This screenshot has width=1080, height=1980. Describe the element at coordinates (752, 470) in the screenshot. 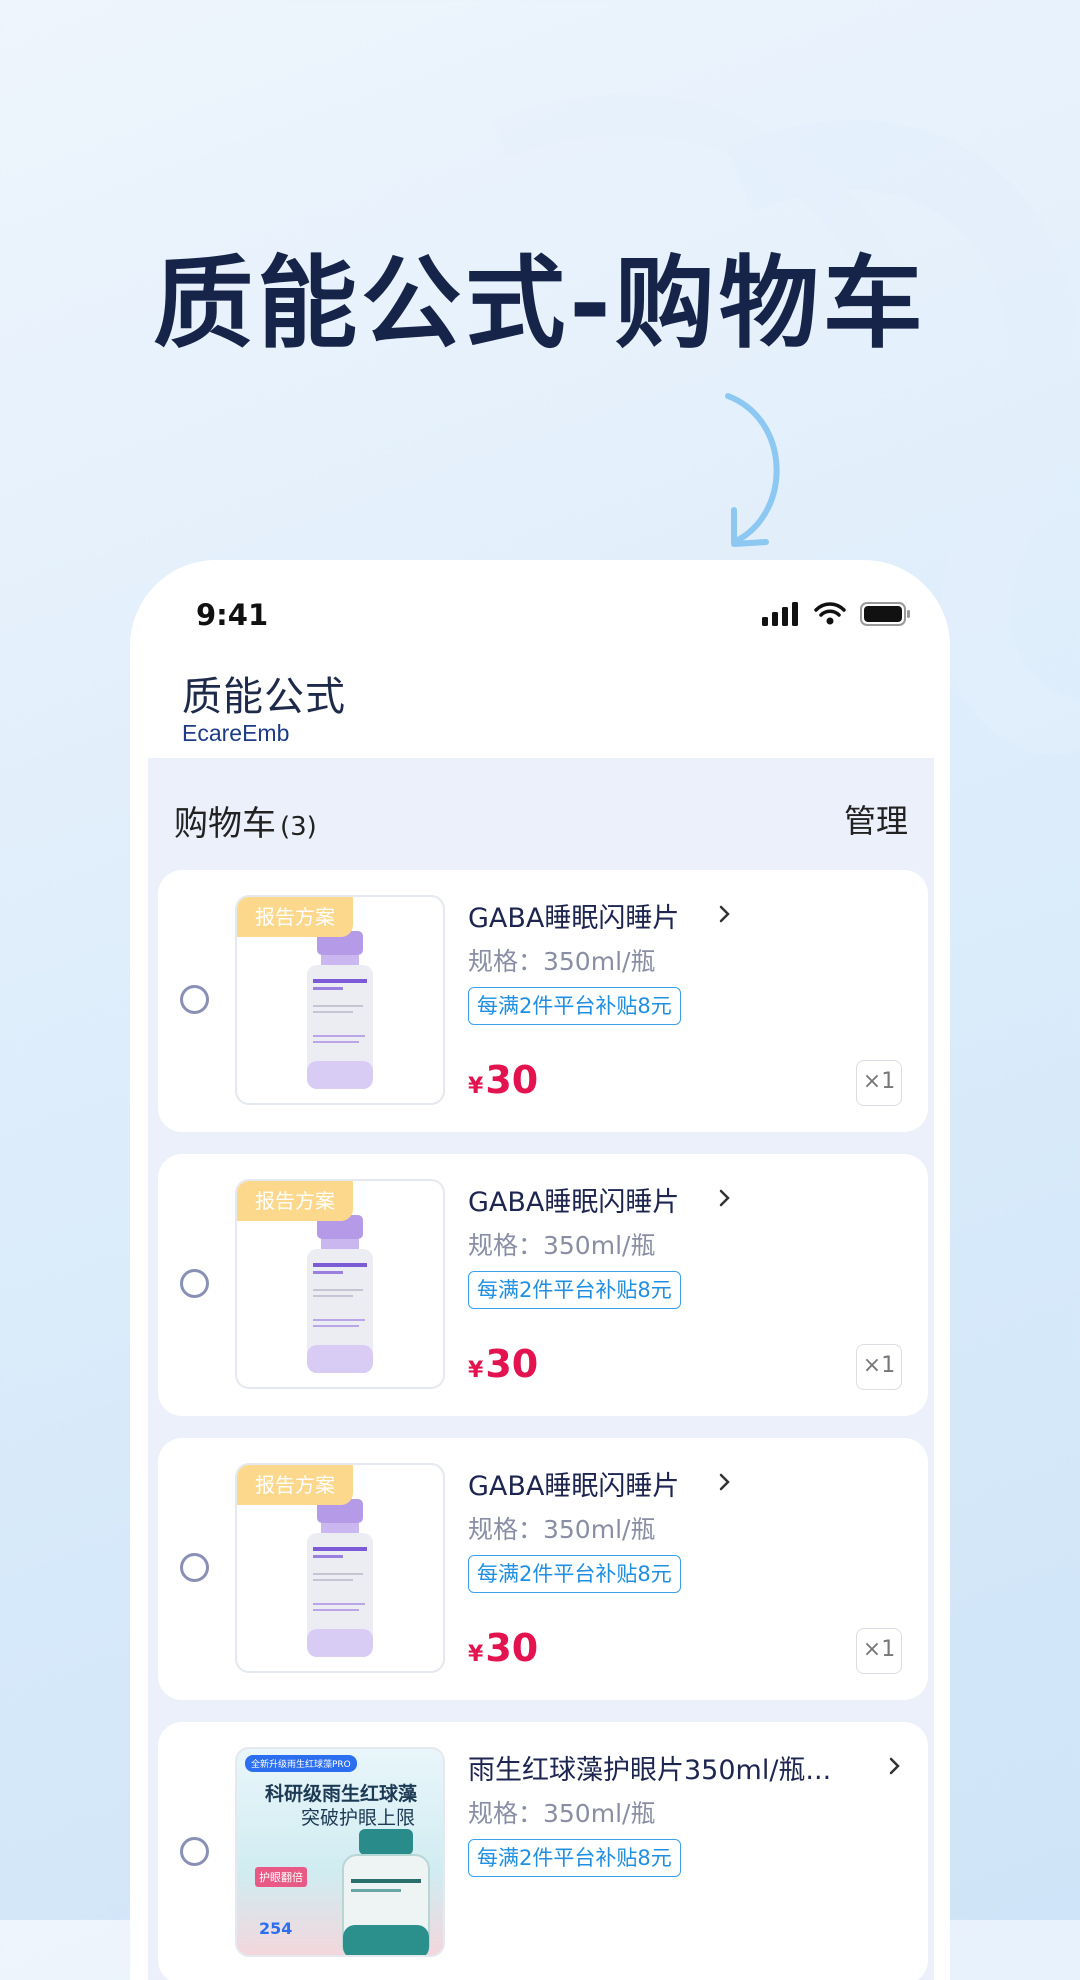

I see `curved-arrow-icon` at that location.